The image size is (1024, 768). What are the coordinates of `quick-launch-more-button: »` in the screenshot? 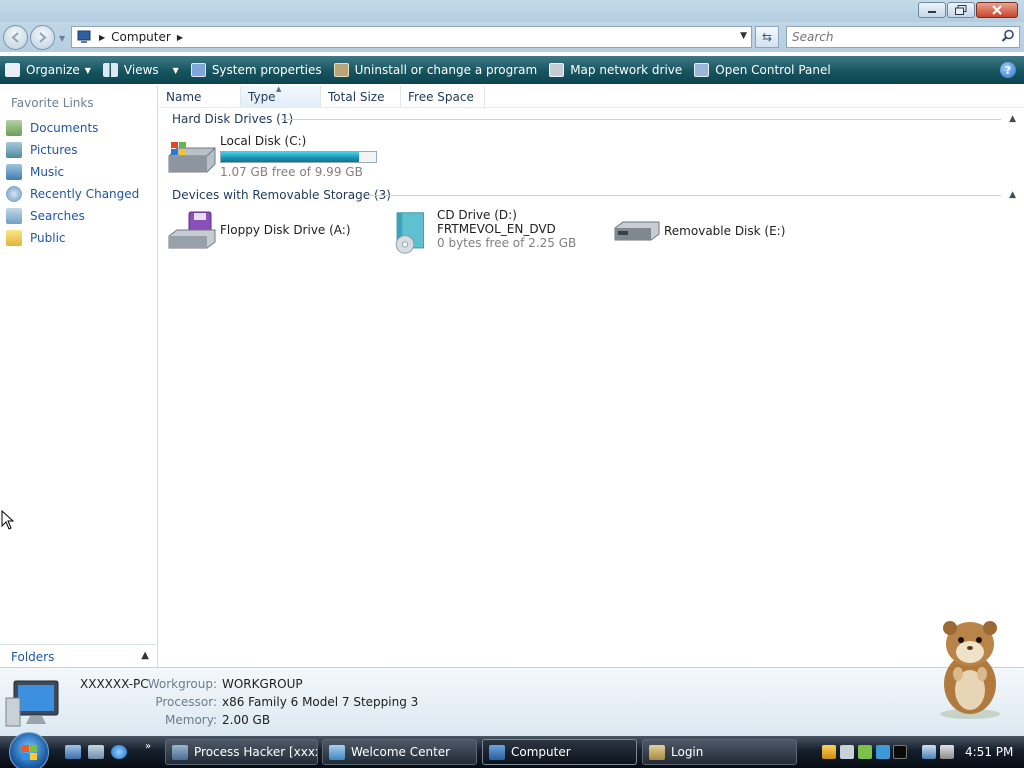 It's located at (148, 746).